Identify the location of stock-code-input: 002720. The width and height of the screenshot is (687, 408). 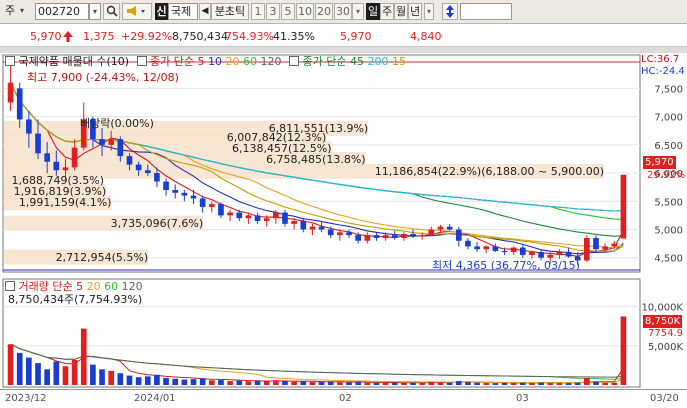
(62, 11).